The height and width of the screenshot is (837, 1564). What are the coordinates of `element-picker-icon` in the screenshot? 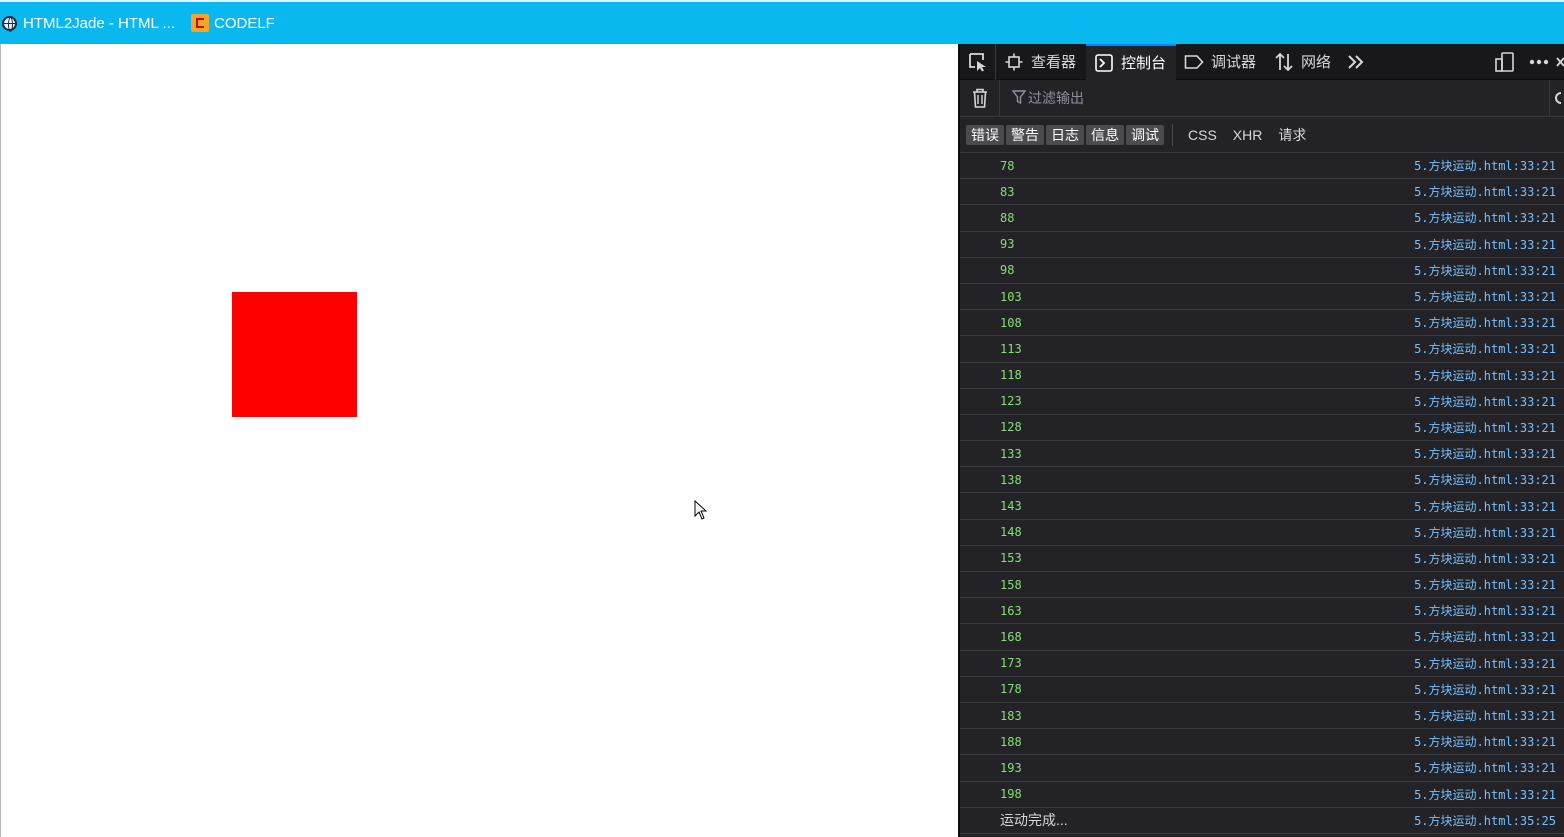 It's located at (977, 61).